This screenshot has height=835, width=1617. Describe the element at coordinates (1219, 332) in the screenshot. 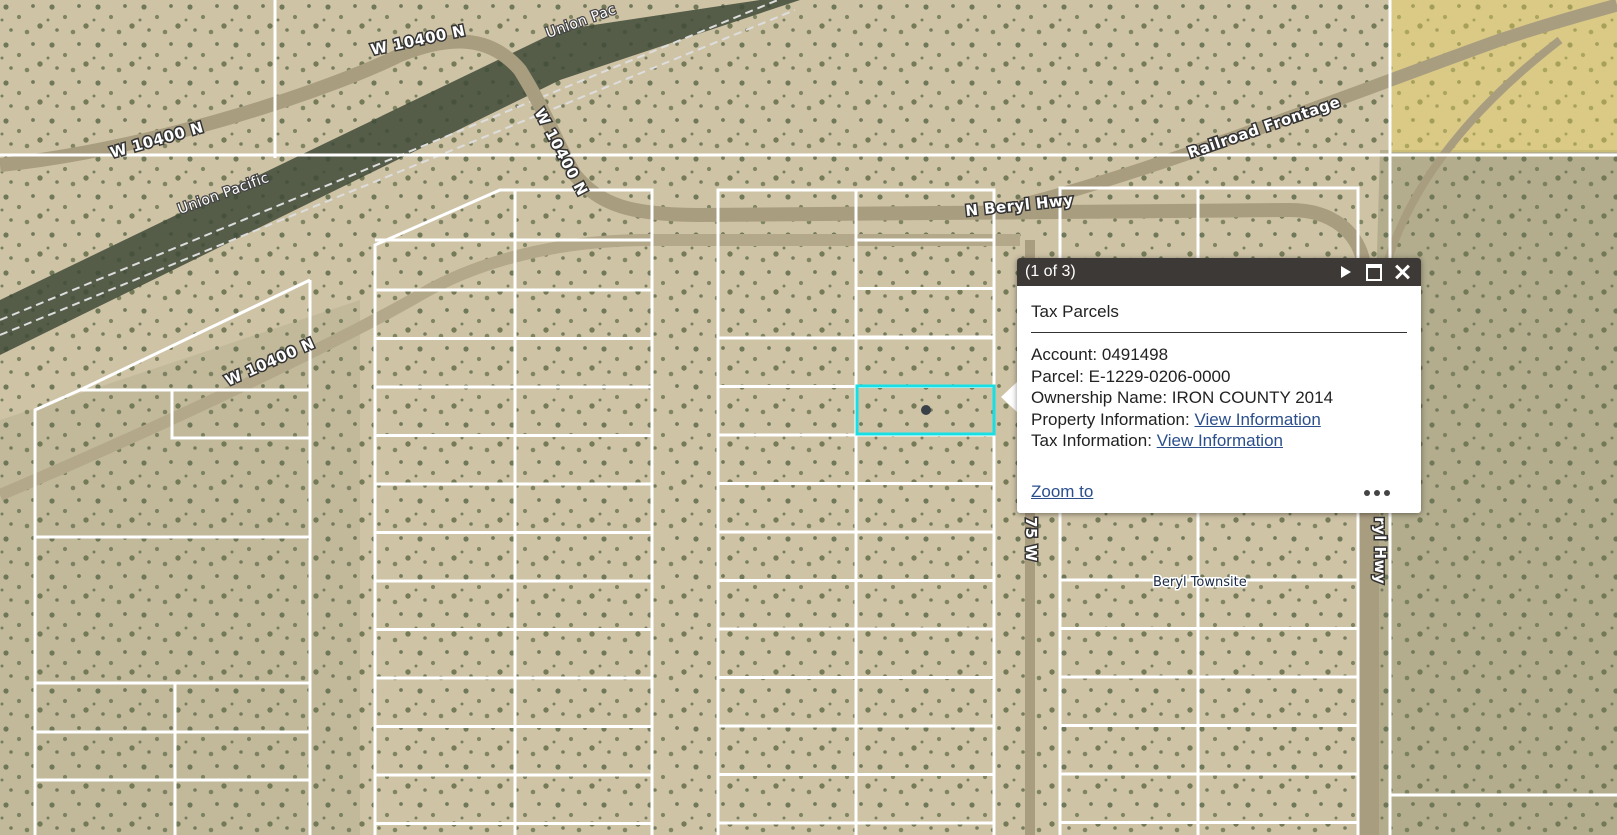

I see `popup-divider` at that location.